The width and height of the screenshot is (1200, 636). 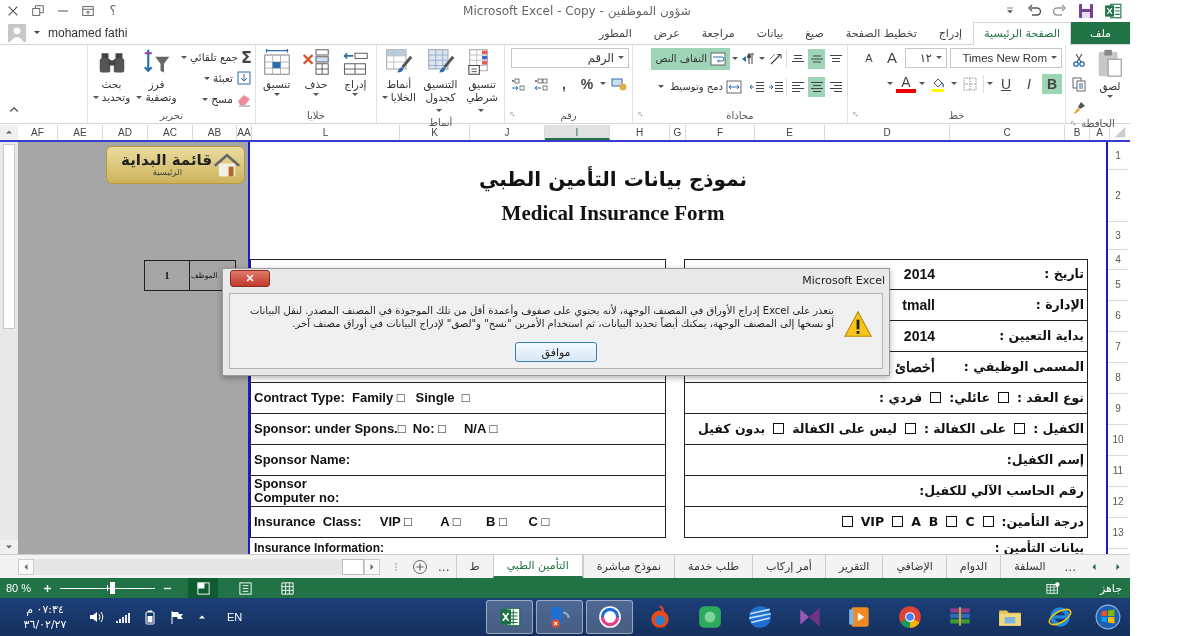 I want to click on ribbon-display-button, so click(x=88, y=10).